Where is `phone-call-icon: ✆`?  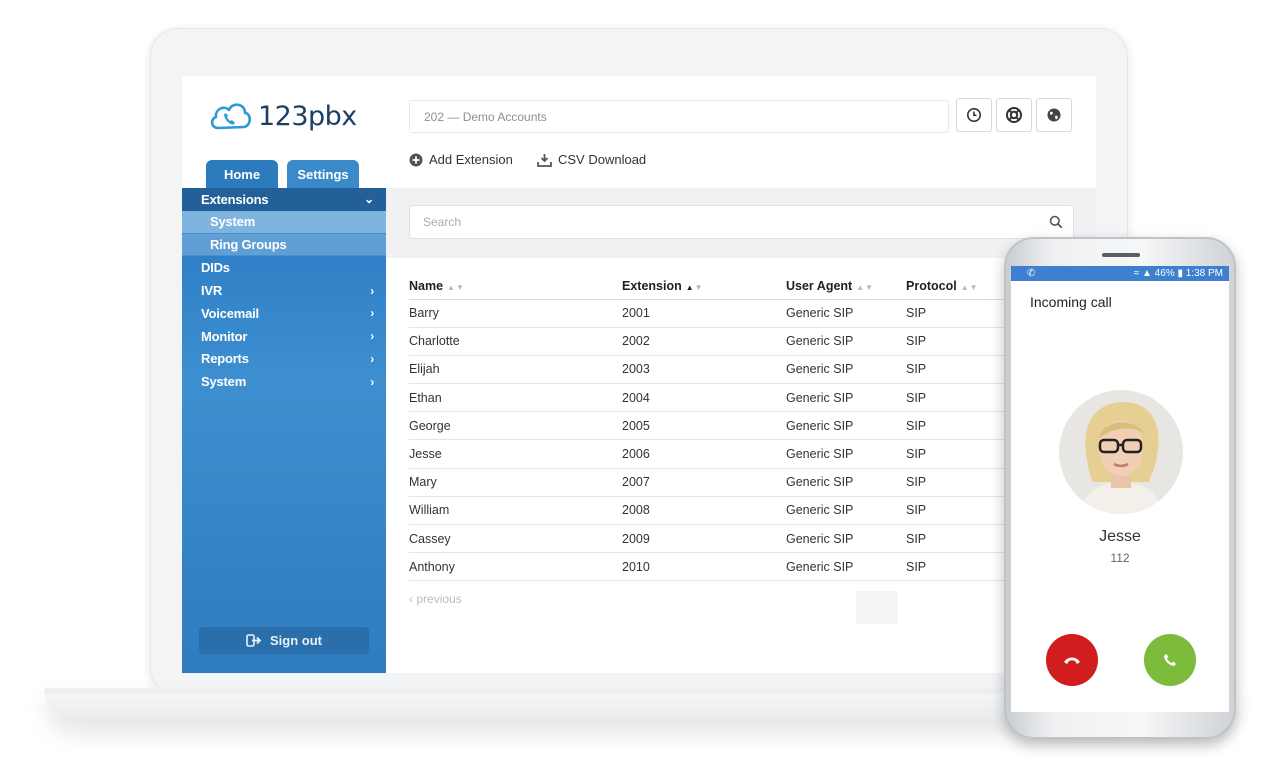 phone-call-icon: ✆ is located at coordinates (1031, 273).